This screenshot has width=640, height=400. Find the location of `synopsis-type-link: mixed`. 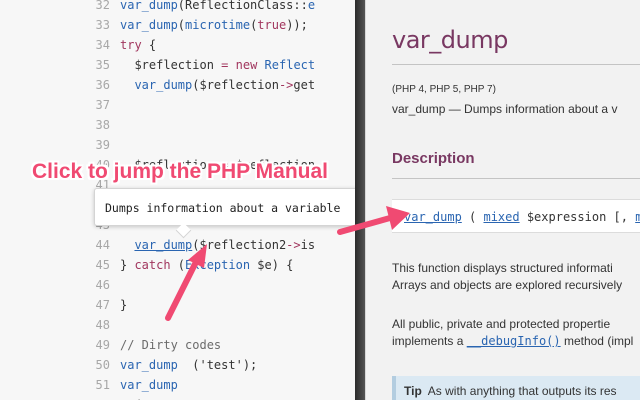

synopsis-type-link: mixed is located at coordinates (501, 217).